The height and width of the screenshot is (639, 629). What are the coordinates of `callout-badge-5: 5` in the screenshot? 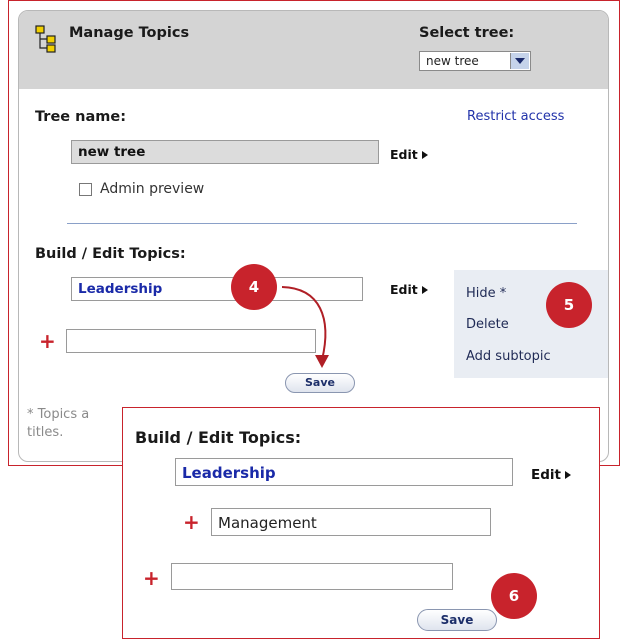 It's located at (569, 305).